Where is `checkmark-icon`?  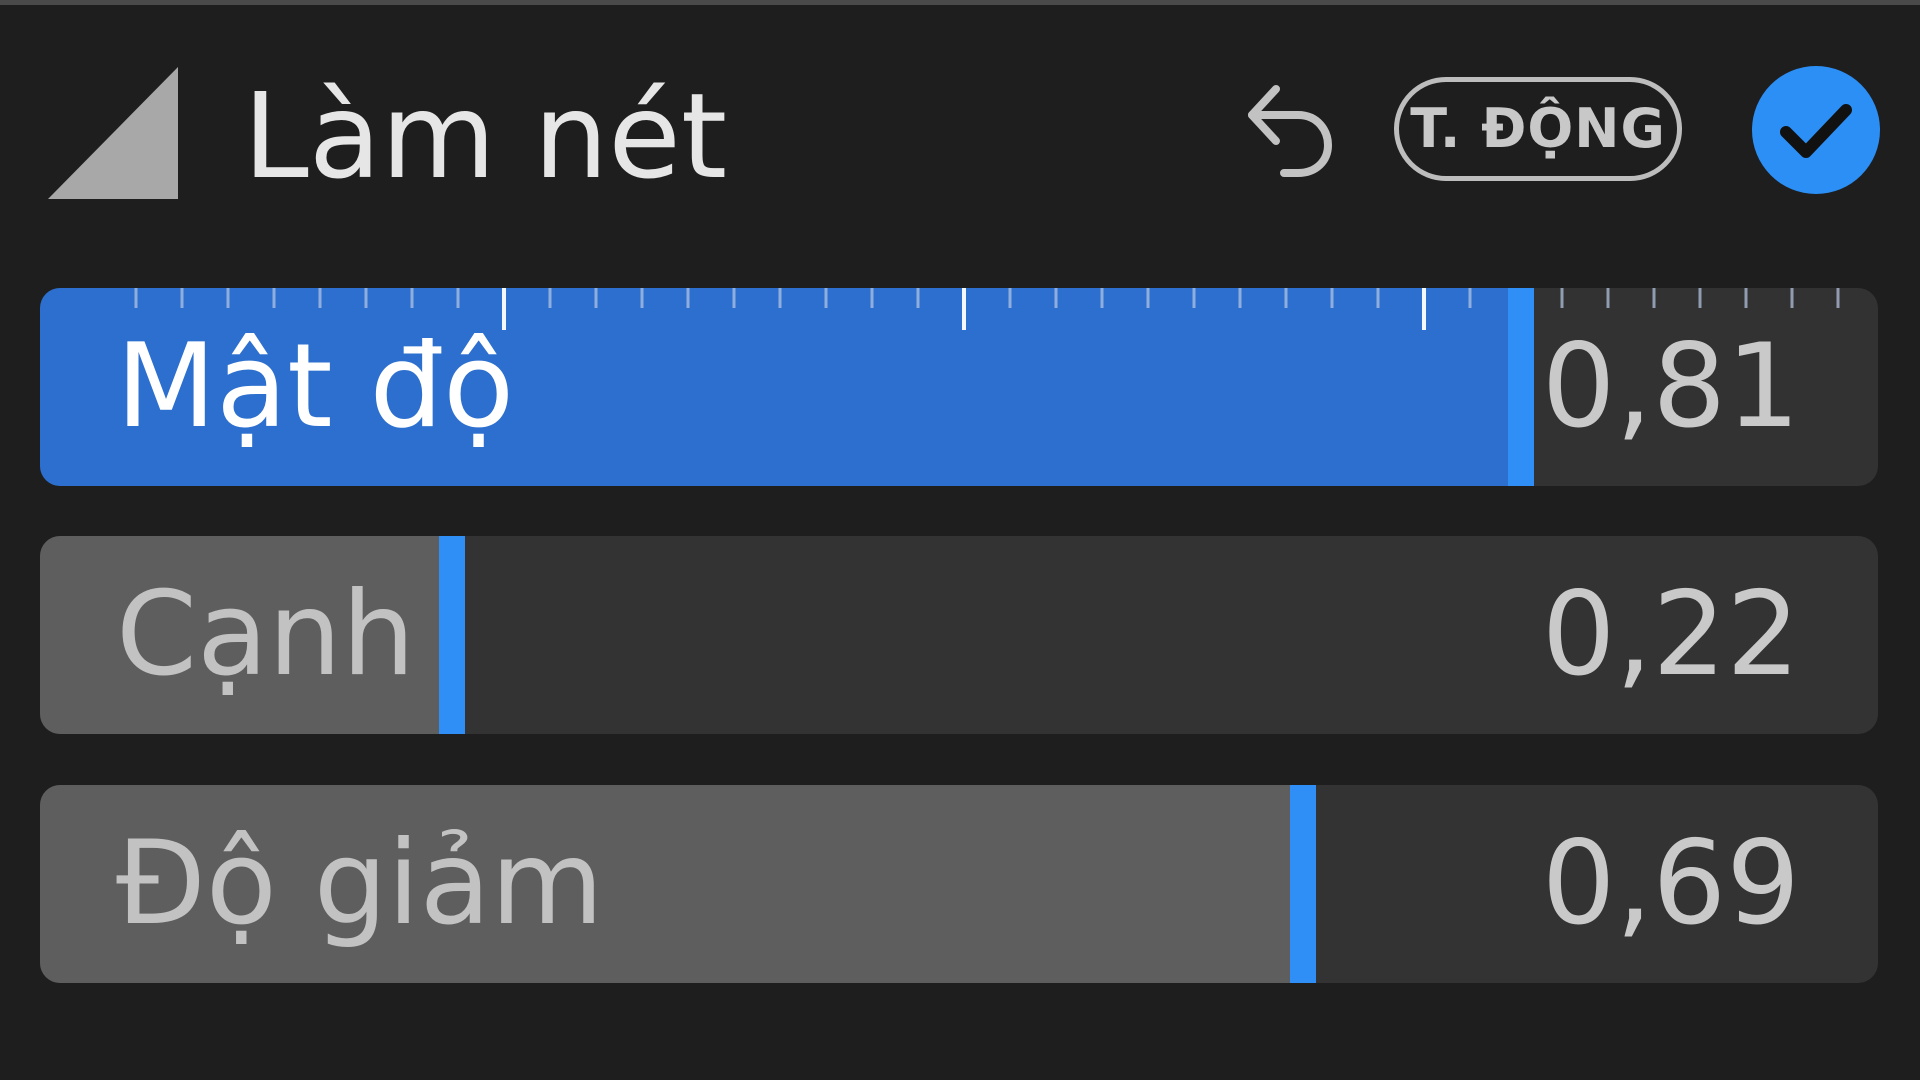
checkmark-icon is located at coordinates (1816, 131).